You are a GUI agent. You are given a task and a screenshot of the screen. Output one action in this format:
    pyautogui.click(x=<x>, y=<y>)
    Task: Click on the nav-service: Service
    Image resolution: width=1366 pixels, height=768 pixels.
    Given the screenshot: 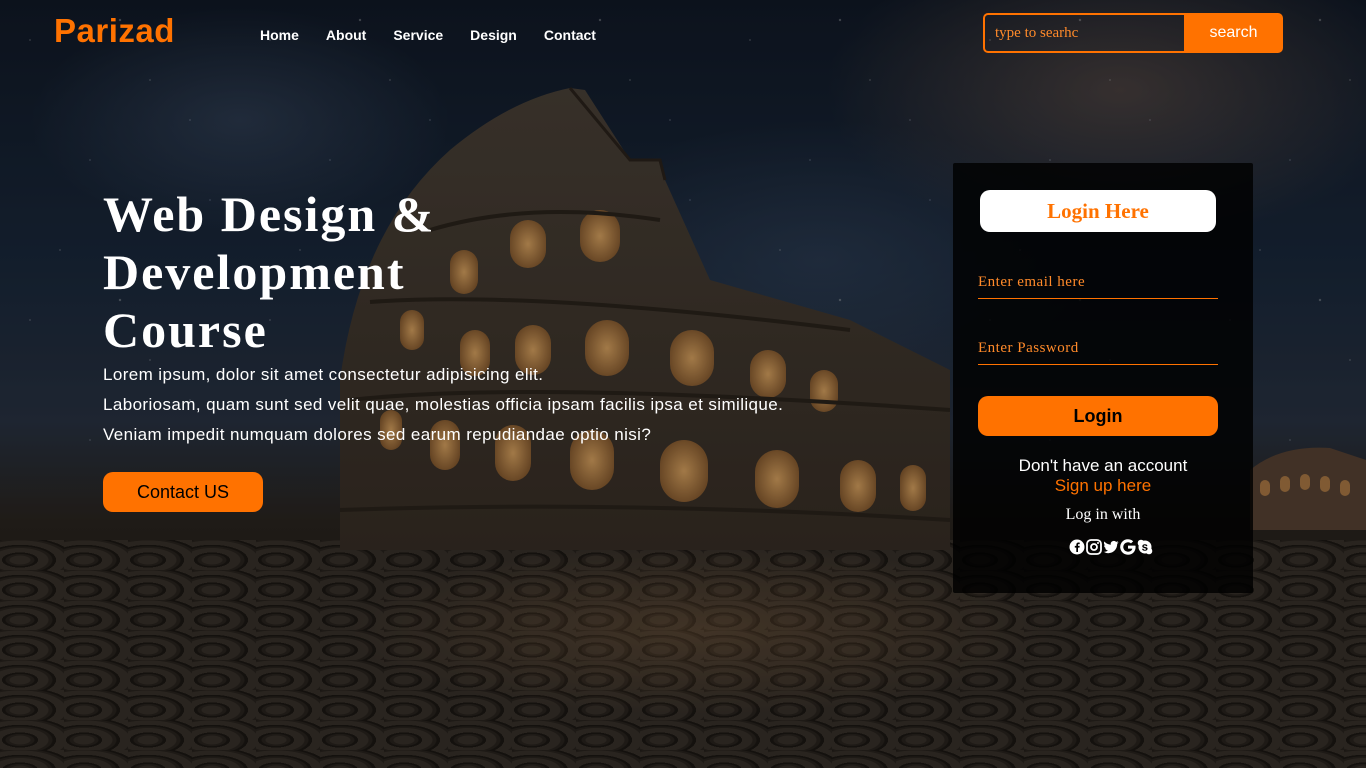 What is the action you would take?
    pyautogui.click(x=418, y=35)
    